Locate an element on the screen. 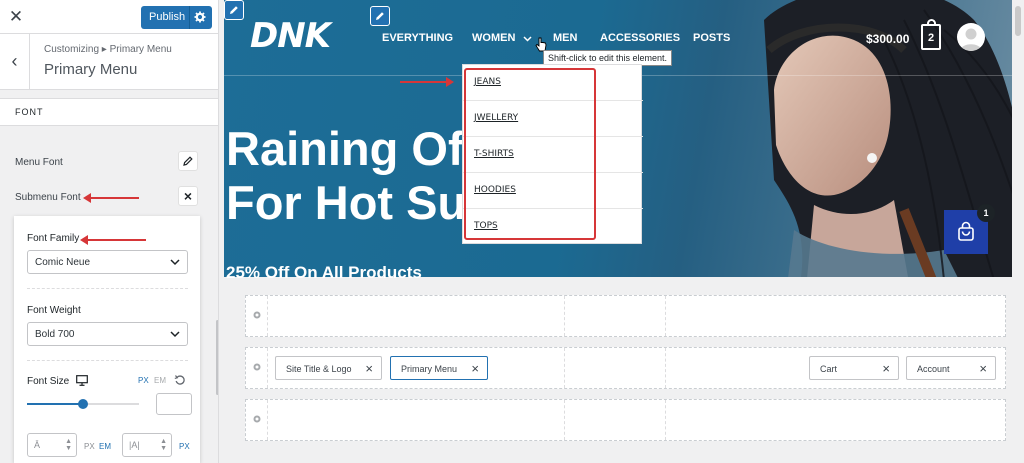  chip-label: Cart is located at coordinates (829, 369).